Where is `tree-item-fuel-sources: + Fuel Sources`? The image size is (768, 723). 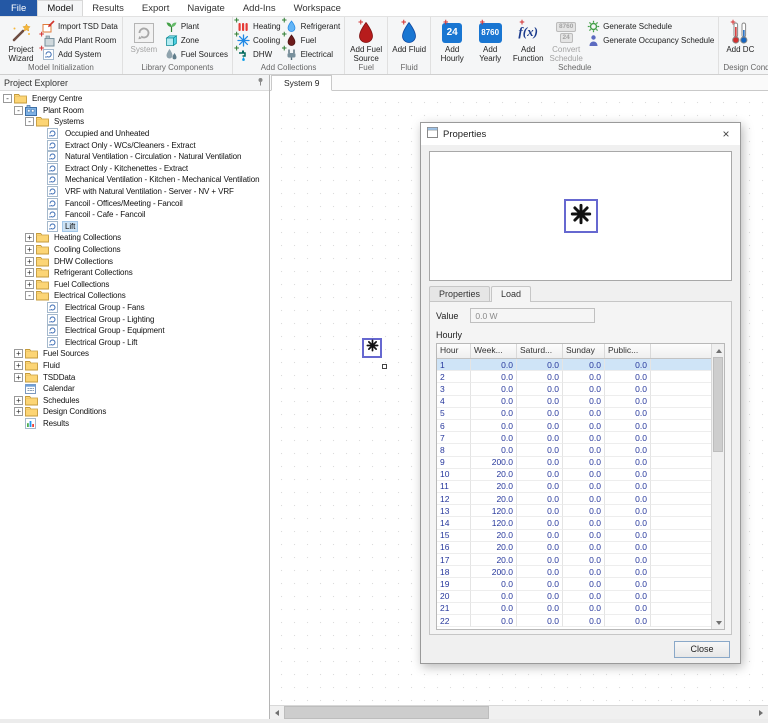 tree-item-fuel-sources: + Fuel Sources is located at coordinates (134, 354).